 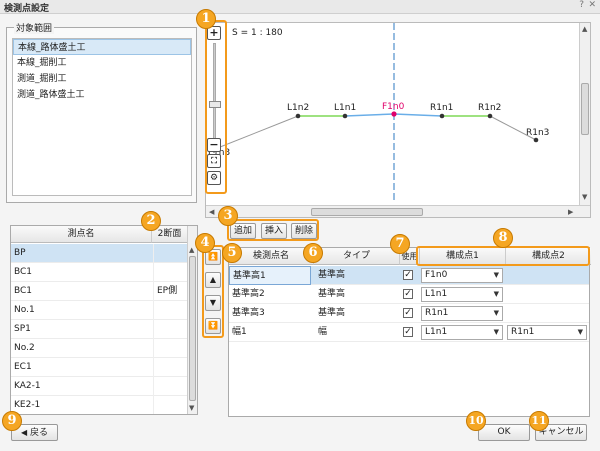 What do you see at coordinates (102, 63) in the screenshot?
I see `range-item: 本線_掘削工` at bounding box center [102, 63].